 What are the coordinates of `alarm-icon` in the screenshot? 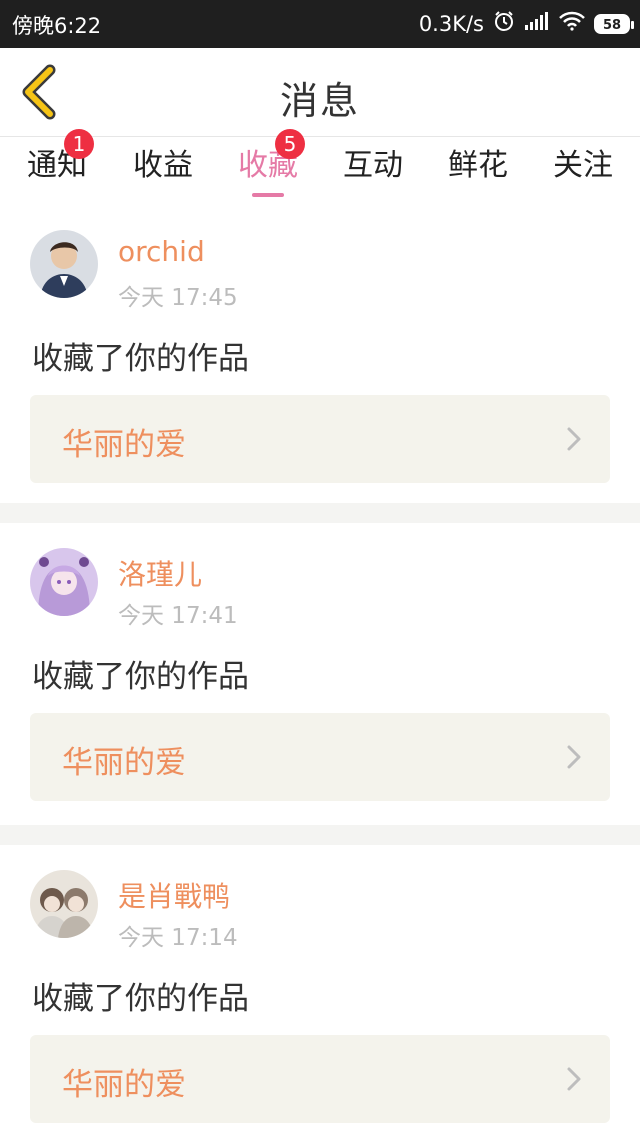 It's located at (504, 23).